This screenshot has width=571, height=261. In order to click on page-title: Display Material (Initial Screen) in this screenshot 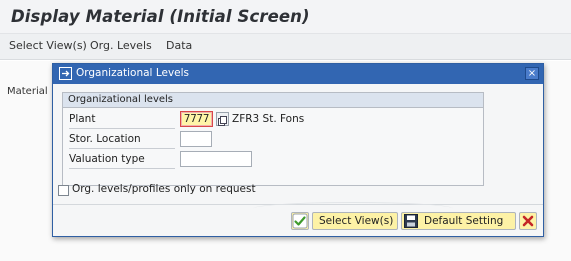, I will do `click(160, 16)`.